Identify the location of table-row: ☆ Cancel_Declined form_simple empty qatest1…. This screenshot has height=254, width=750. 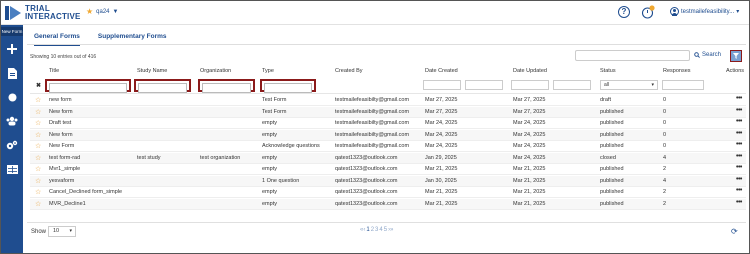
(388, 192).